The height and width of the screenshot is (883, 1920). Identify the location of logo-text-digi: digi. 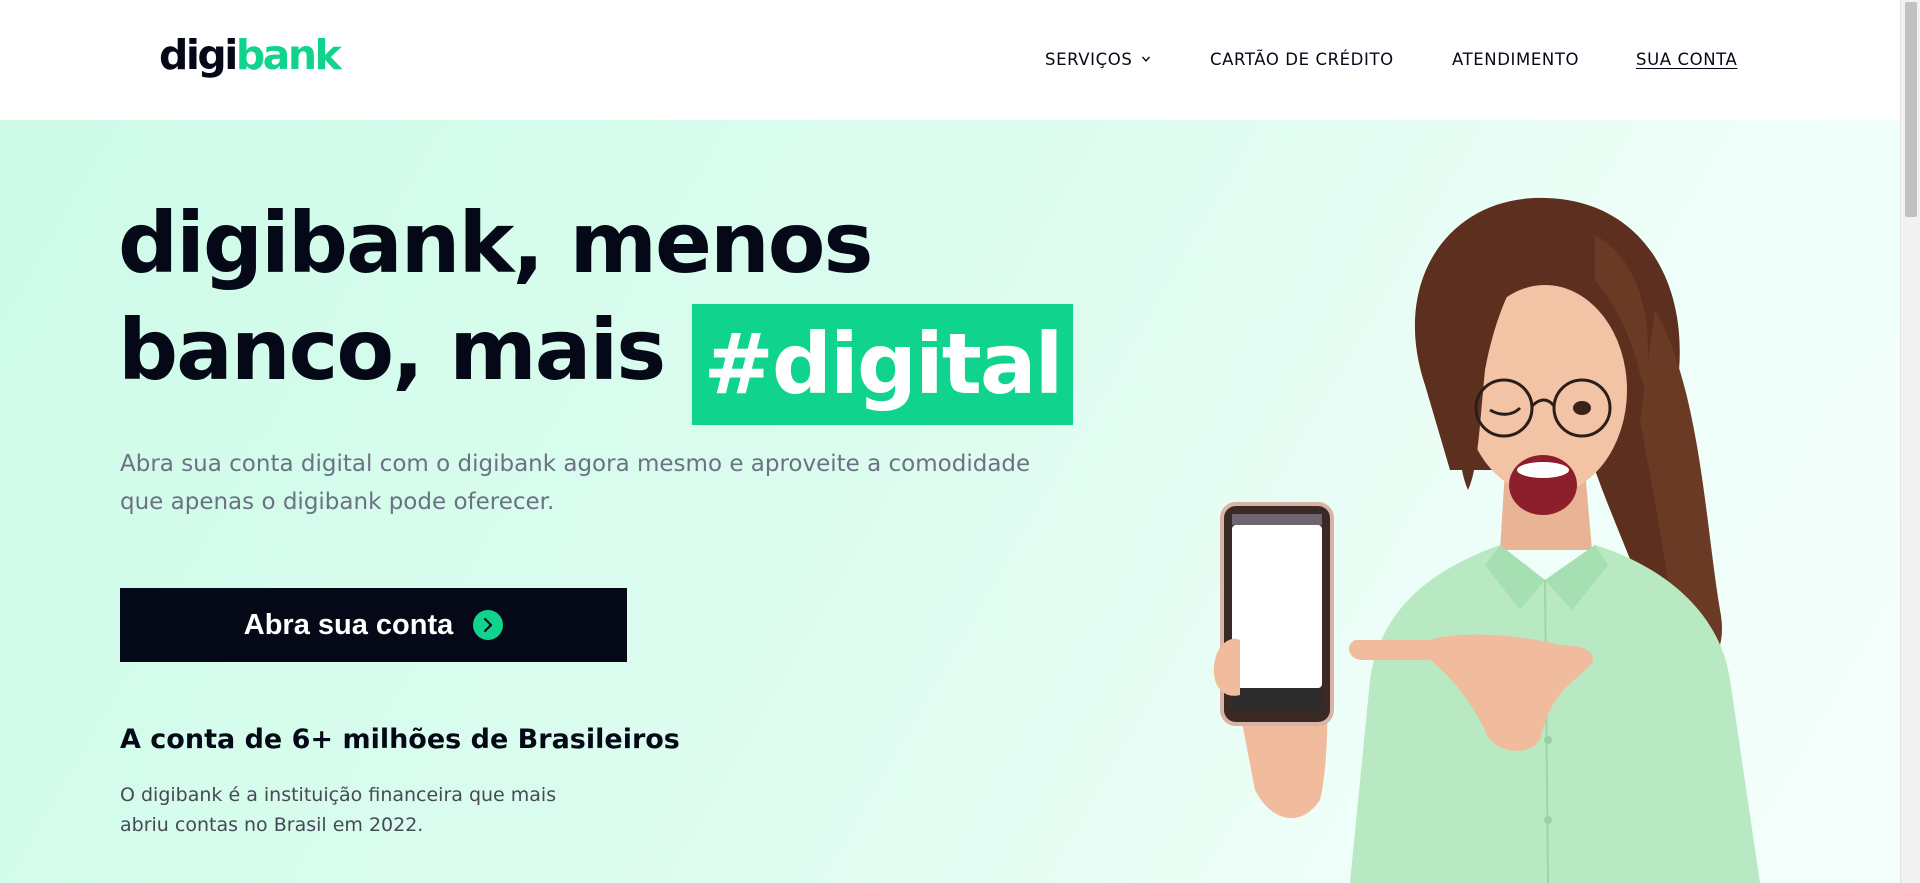
(198, 55).